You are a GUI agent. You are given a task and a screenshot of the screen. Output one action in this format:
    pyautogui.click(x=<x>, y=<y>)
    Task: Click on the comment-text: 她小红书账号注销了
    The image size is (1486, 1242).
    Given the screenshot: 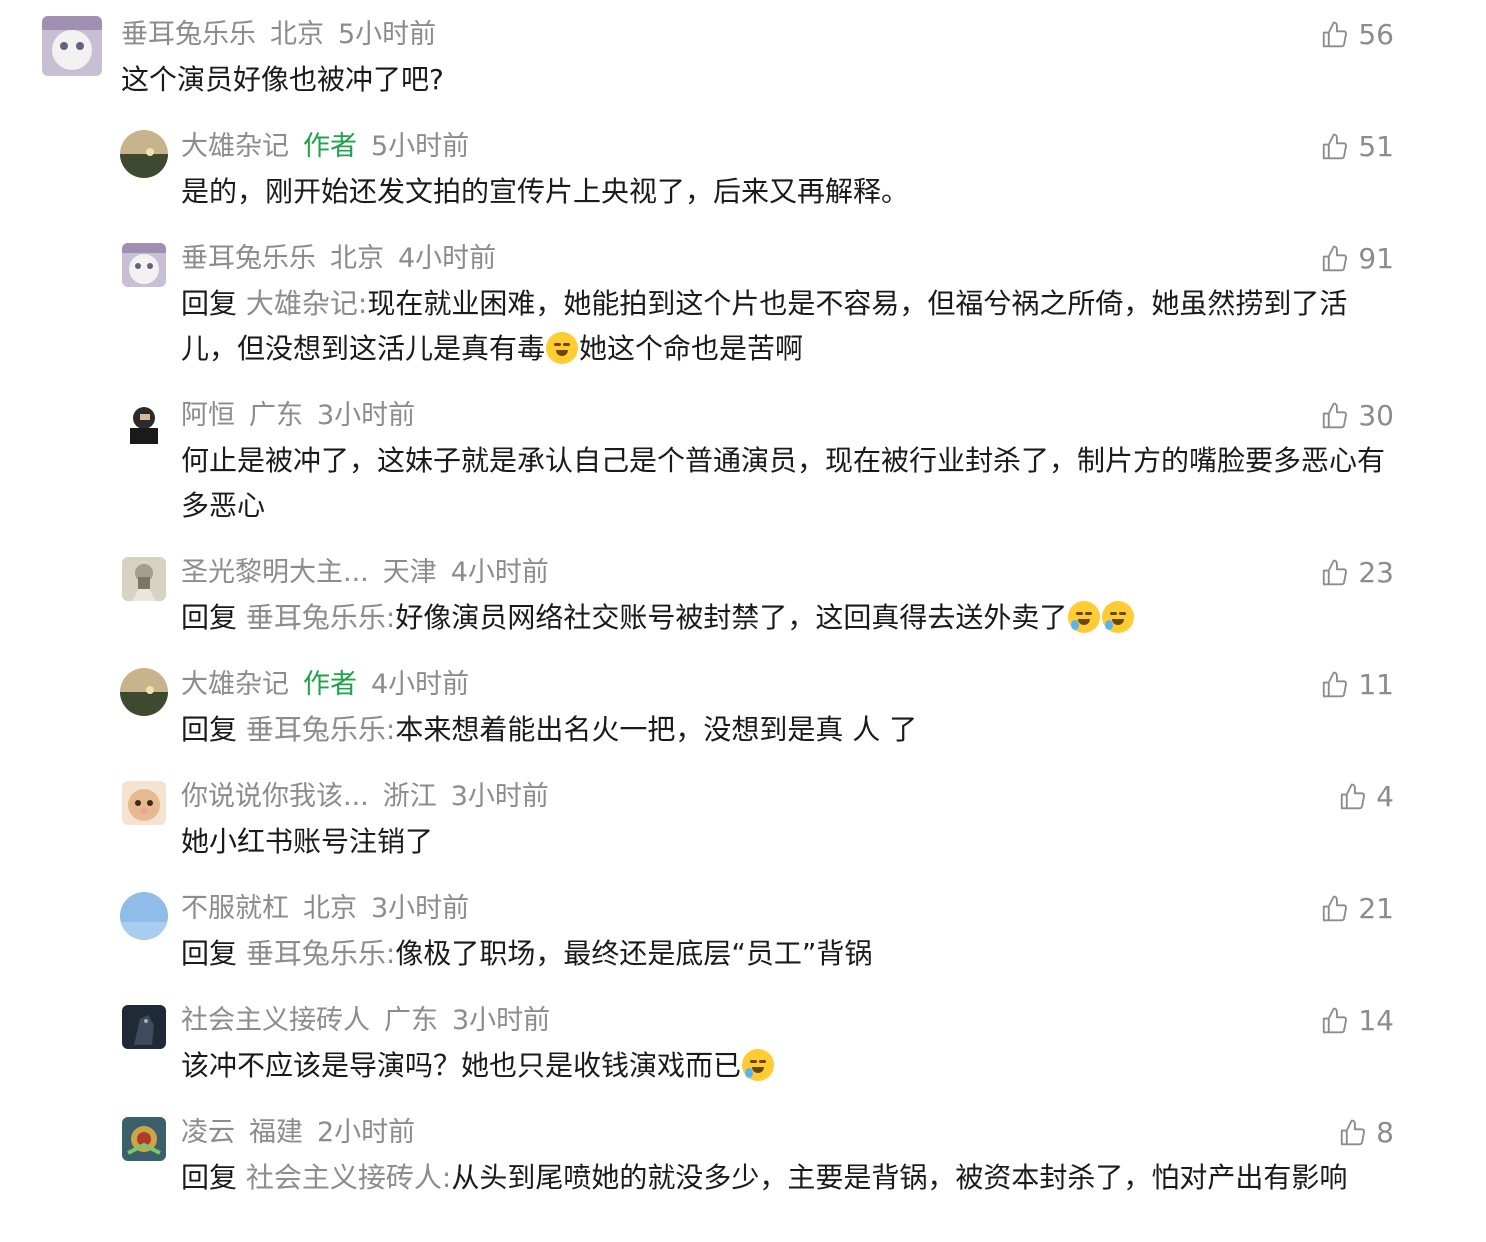 What is the action you would take?
    pyautogui.click(x=307, y=841)
    